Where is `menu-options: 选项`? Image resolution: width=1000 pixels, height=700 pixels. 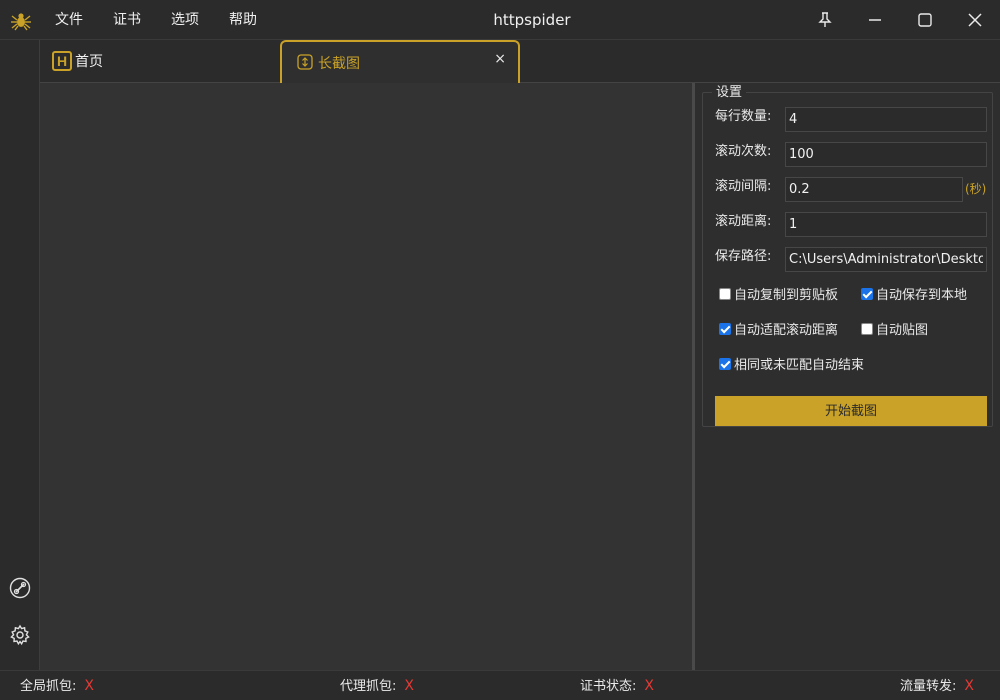
menu-options: 选项 is located at coordinates (185, 20).